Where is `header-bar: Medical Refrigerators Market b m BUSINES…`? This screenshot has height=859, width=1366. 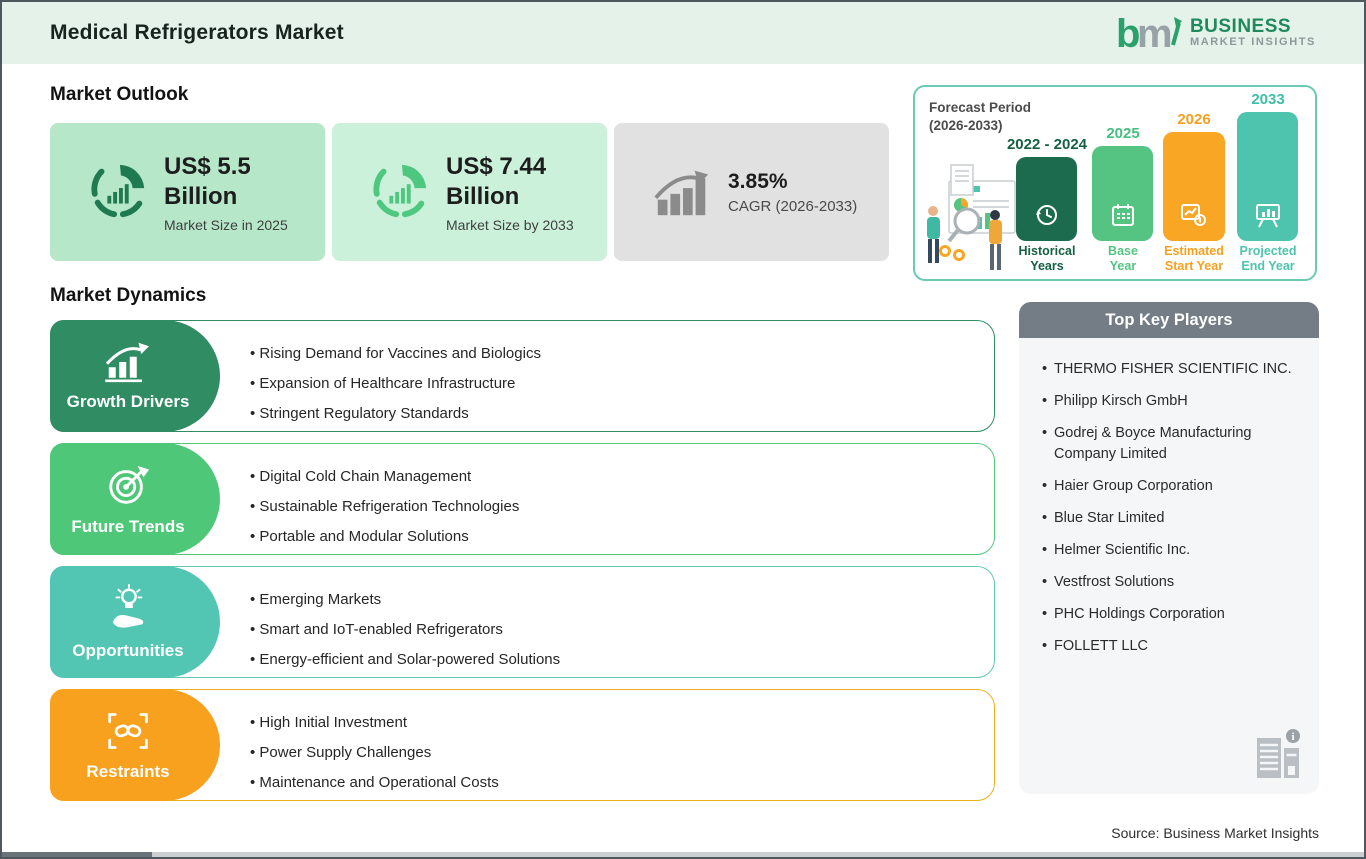
header-bar: Medical Refrigerators Market b m BUSINES… is located at coordinates (683, 33).